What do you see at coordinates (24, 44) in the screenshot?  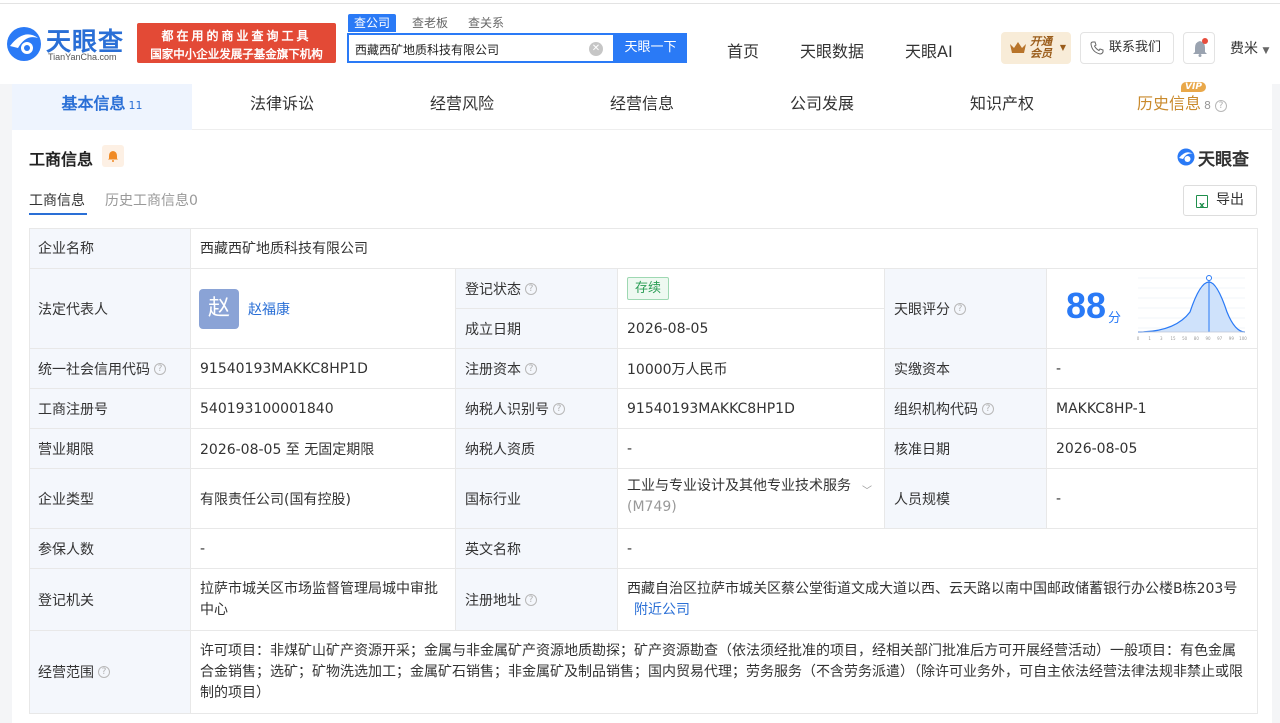 I see `logo-eye-icon` at bounding box center [24, 44].